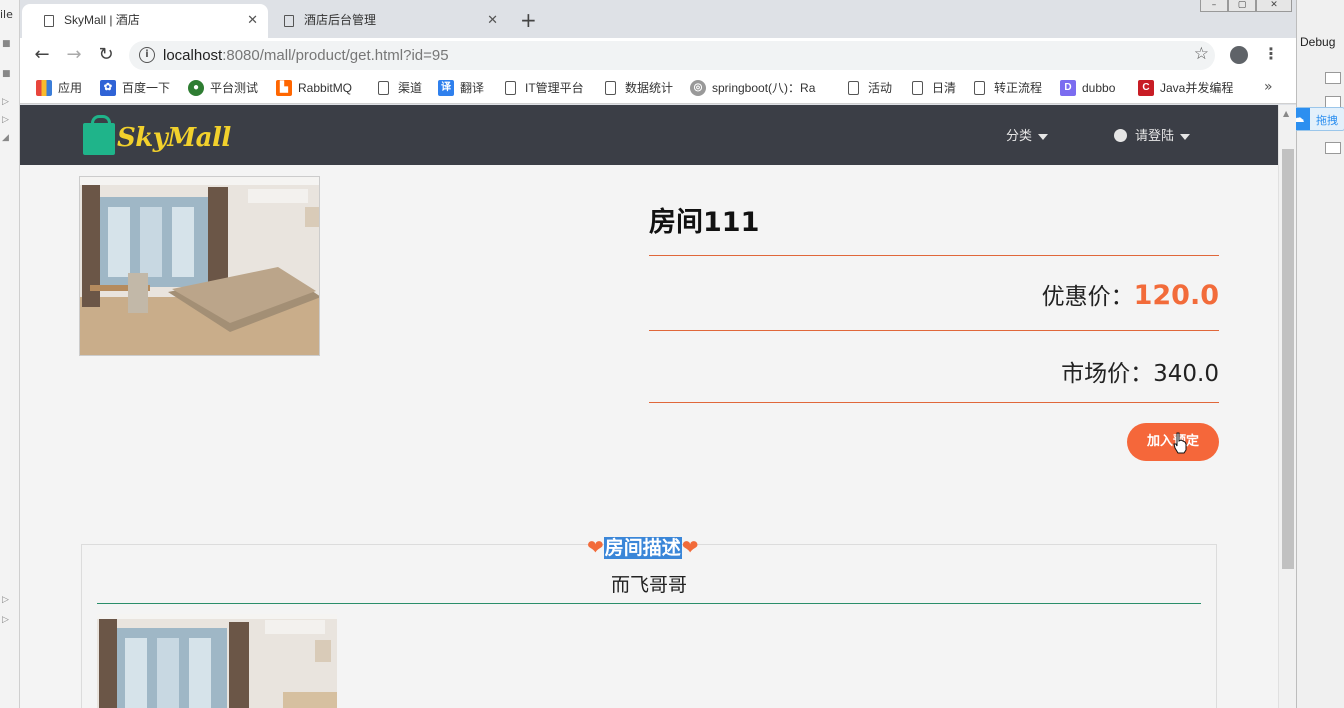  Describe the element at coordinates (1146, 88) in the screenshot. I see `csdn-icon: C` at that location.